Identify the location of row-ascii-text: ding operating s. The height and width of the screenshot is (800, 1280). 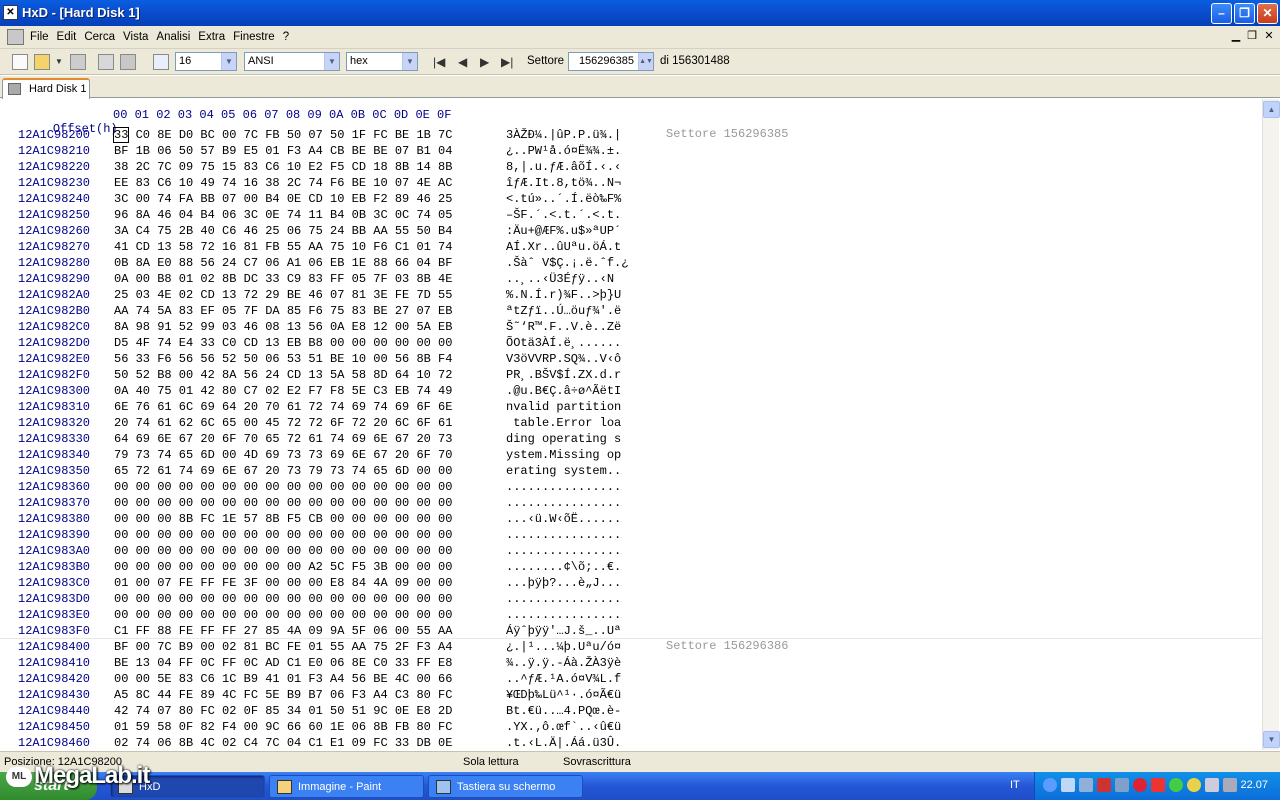
(563, 439).